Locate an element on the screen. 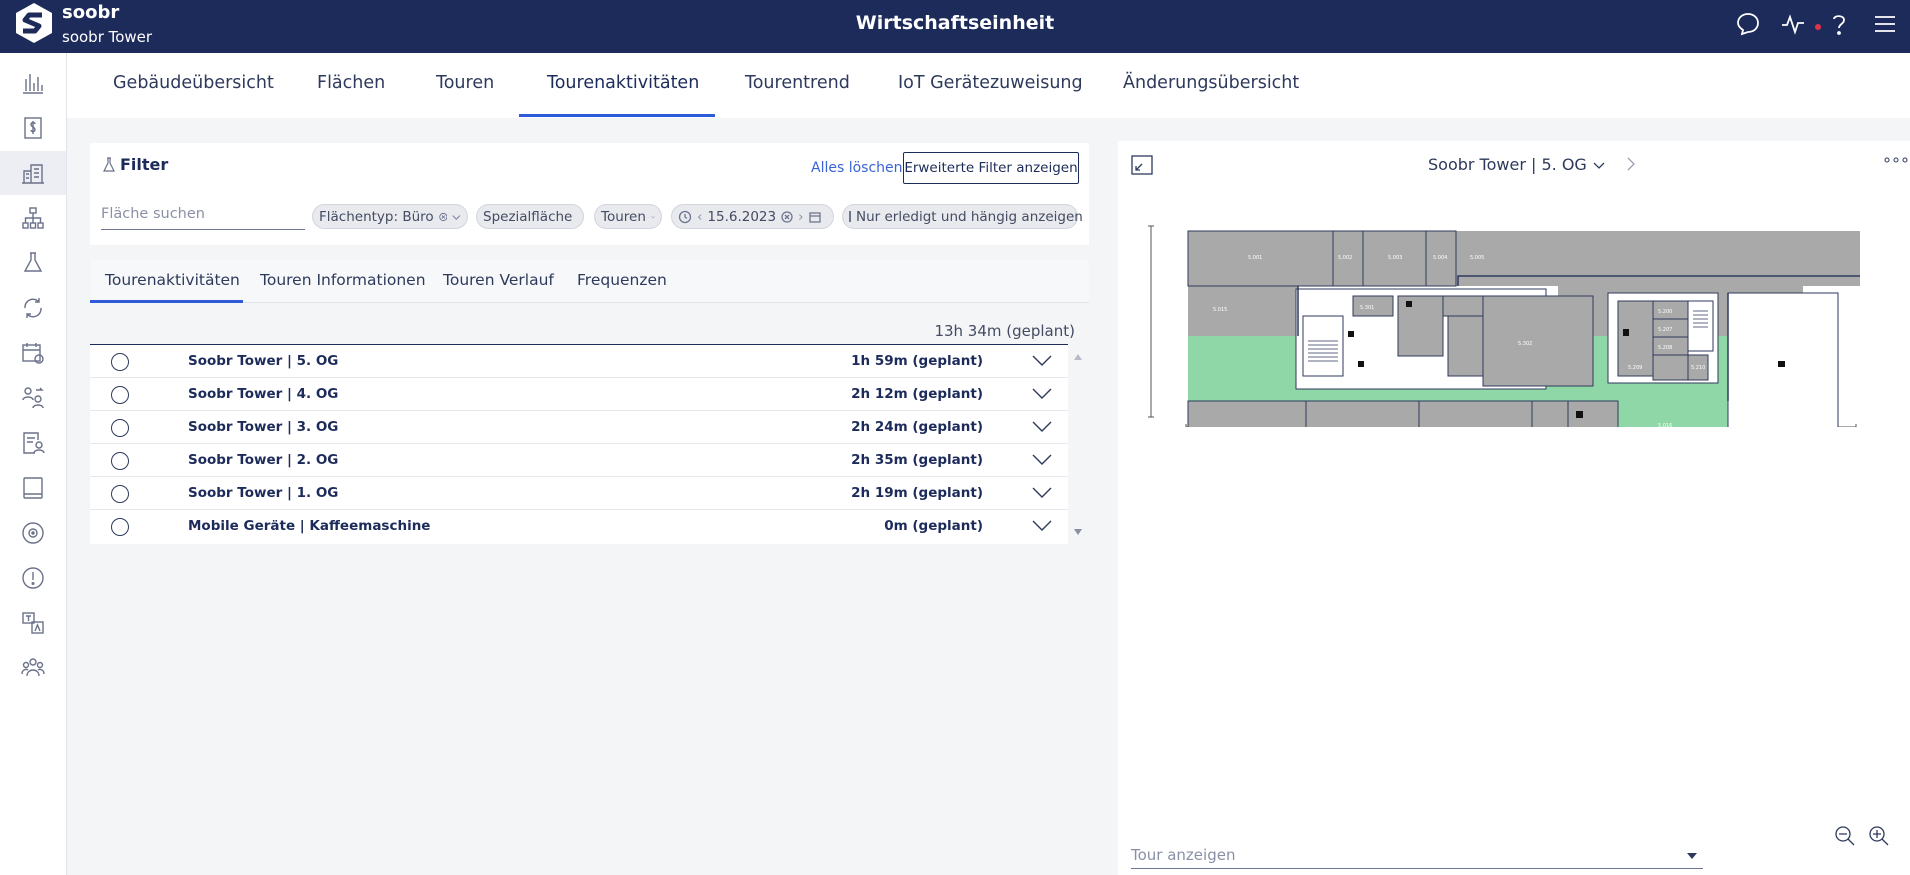  total-duration: 13h 34m (geplant) is located at coordinates (1004, 331).